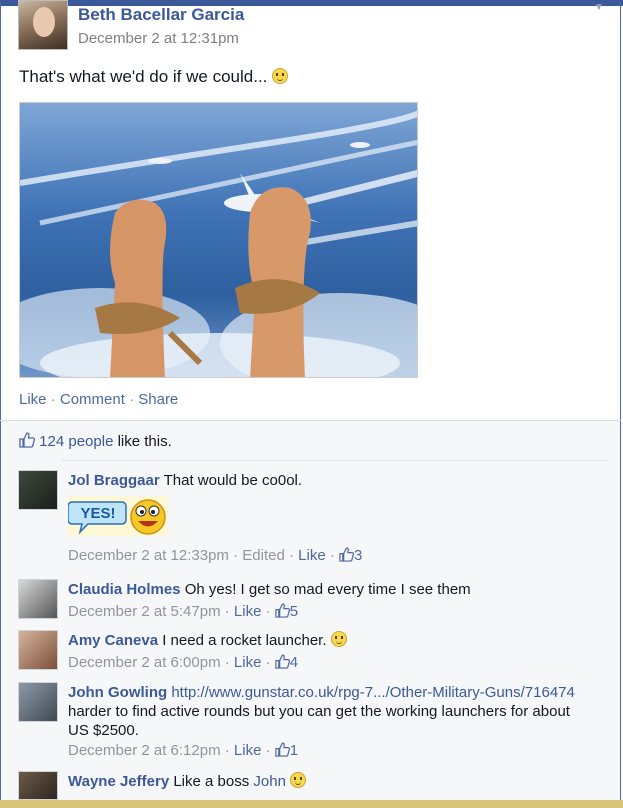 The image size is (623, 808). I want to click on post-author: Beth Bacellar Garcia, so click(161, 15).